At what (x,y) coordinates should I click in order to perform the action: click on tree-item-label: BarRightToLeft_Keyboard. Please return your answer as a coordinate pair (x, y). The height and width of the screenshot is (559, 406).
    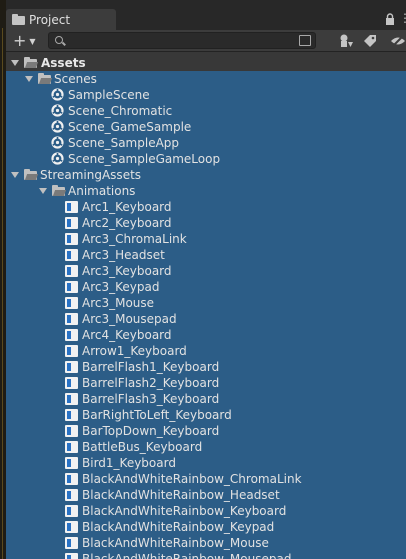
    Looking at the image, I should click on (157, 415).